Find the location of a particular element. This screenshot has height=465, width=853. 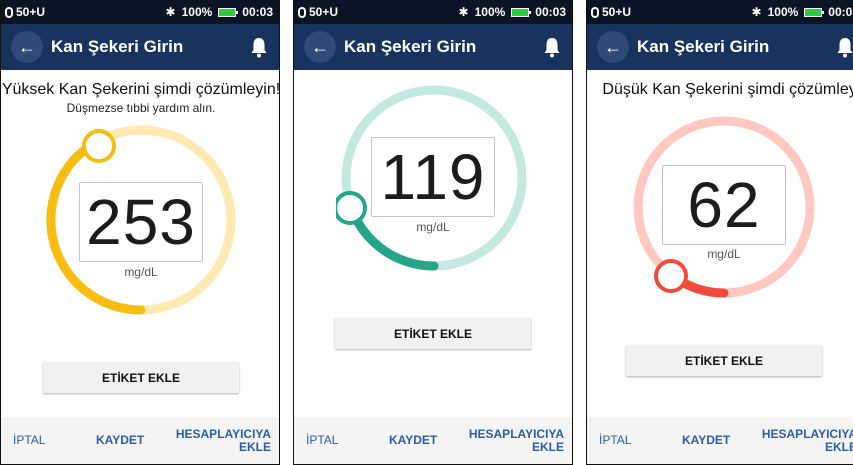

alert-subline: Düşmezse tıbbi yardım alın. is located at coordinates (141, 108).